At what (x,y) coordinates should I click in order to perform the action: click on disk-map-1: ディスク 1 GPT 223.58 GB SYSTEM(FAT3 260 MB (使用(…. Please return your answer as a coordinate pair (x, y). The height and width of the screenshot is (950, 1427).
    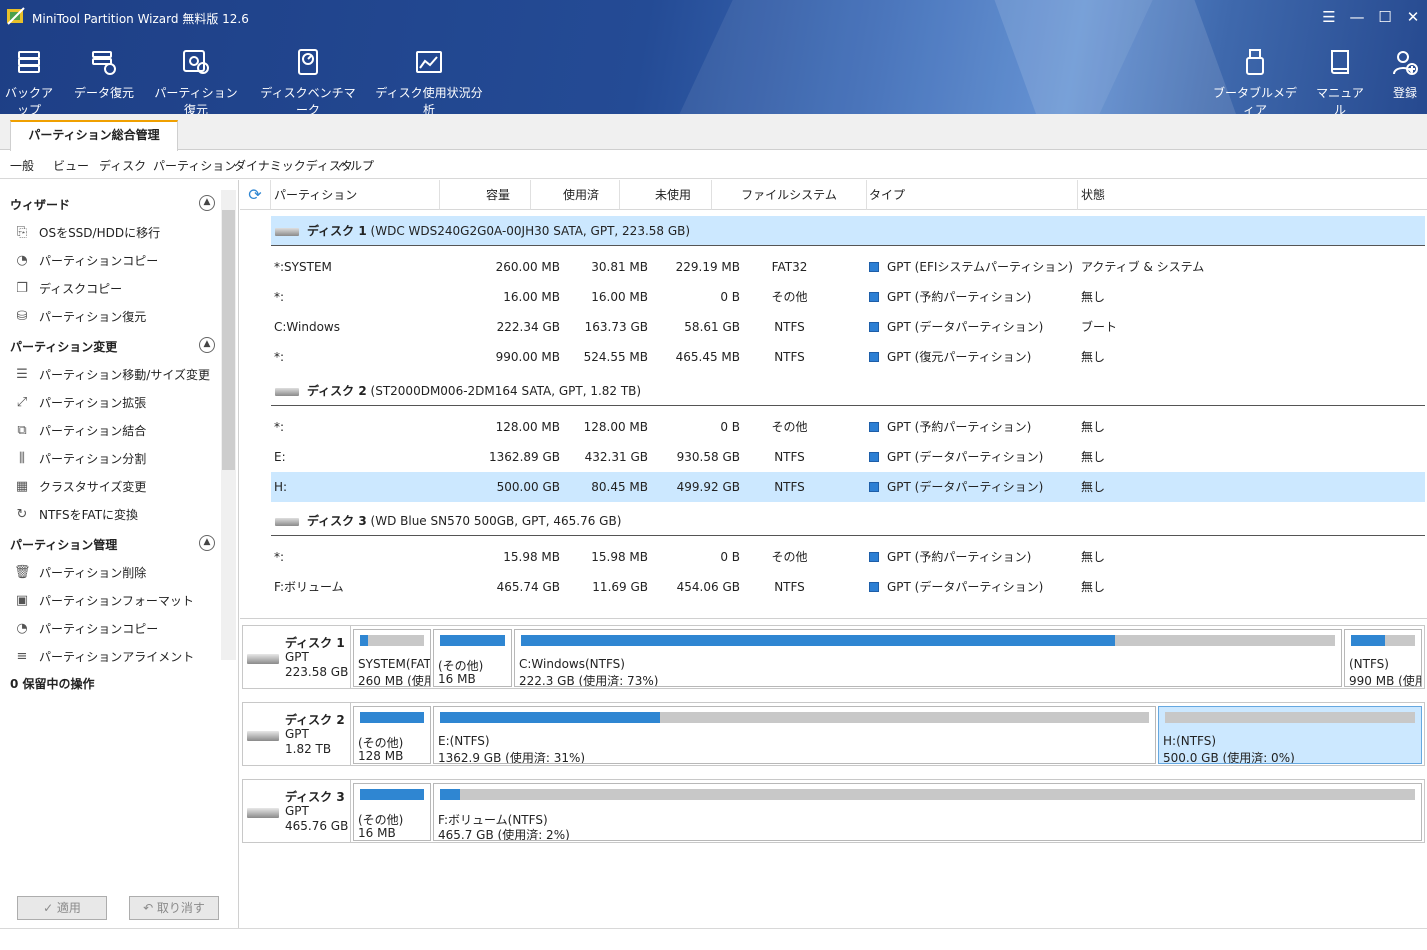
    Looking at the image, I should click on (833, 657).